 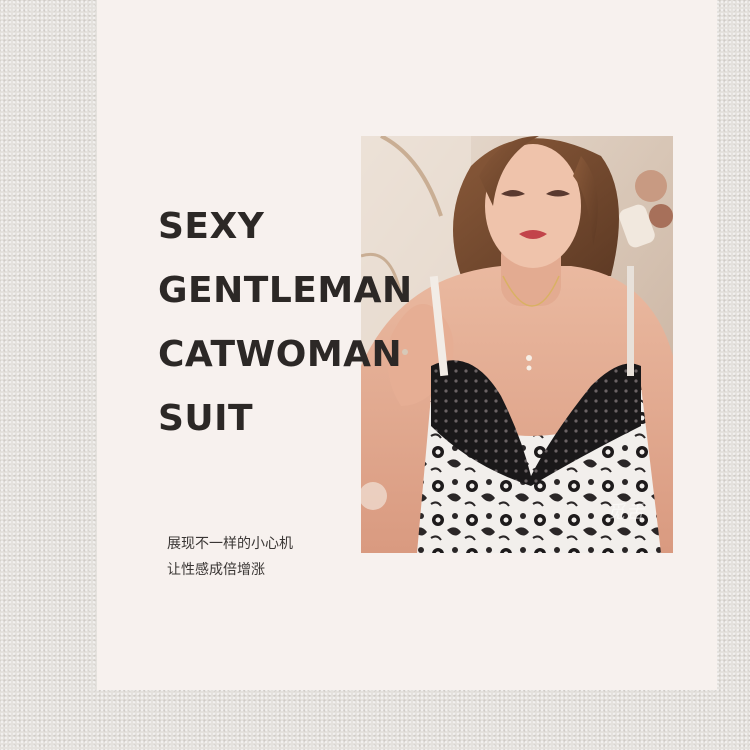 What do you see at coordinates (285, 290) in the screenshot?
I see `headline-line-2: GENTLEMAN` at bounding box center [285, 290].